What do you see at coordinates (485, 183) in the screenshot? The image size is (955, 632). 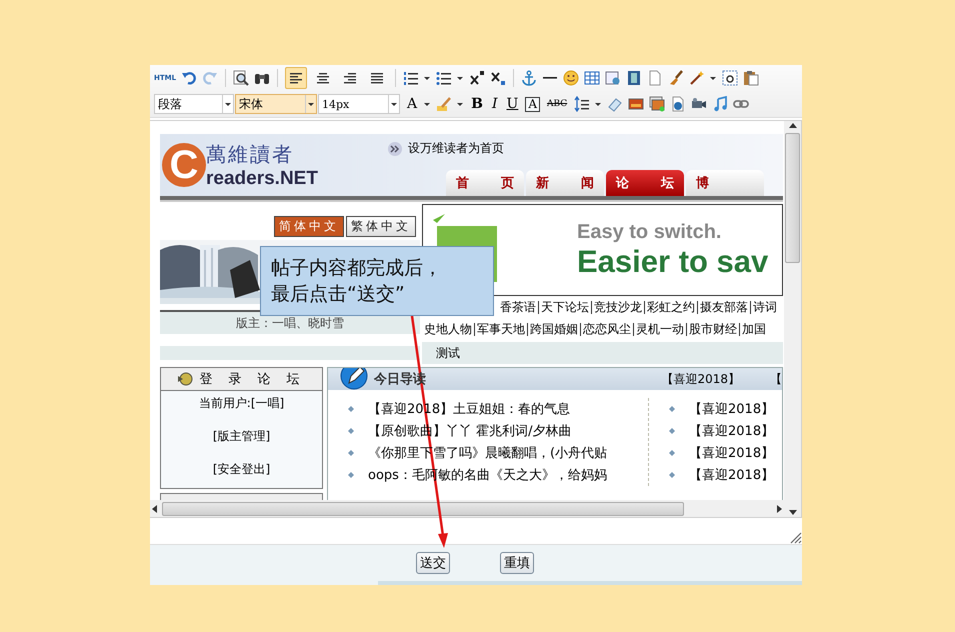 I see `nav-tab: 首 页` at bounding box center [485, 183].